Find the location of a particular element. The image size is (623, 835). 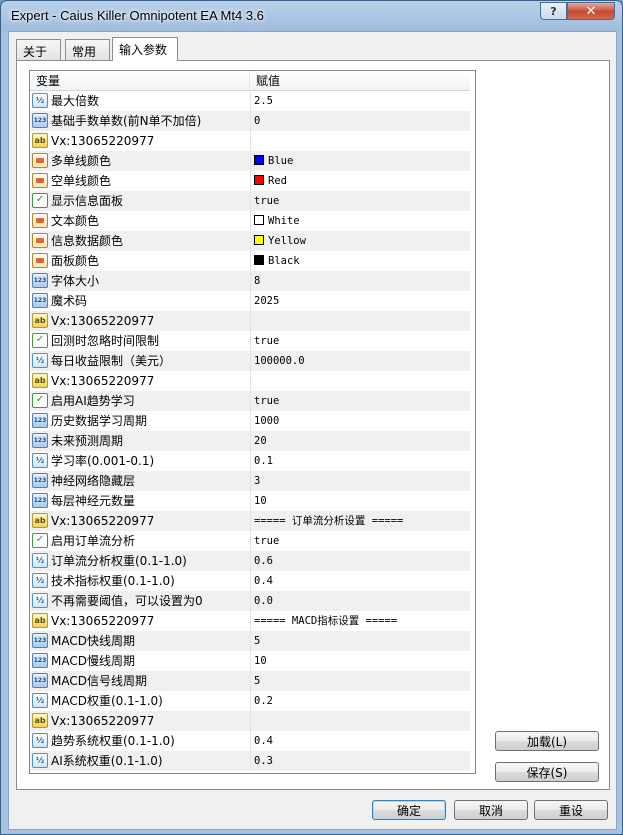

table-row: 空单线颜色 Red is located at coordinates (250, 181).